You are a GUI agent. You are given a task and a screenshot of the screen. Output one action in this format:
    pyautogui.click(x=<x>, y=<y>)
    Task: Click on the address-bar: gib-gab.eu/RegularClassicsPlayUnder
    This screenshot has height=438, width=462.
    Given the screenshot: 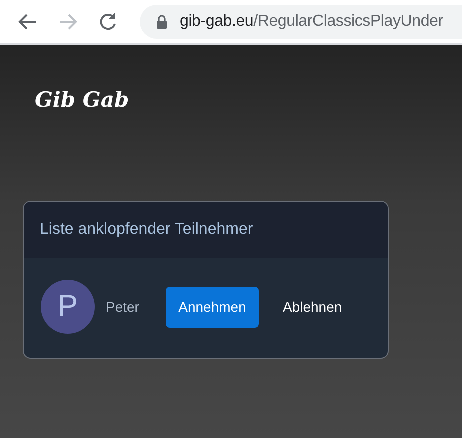 What is the action you would take?
    pyautogui.click(x=301, y=21)
    